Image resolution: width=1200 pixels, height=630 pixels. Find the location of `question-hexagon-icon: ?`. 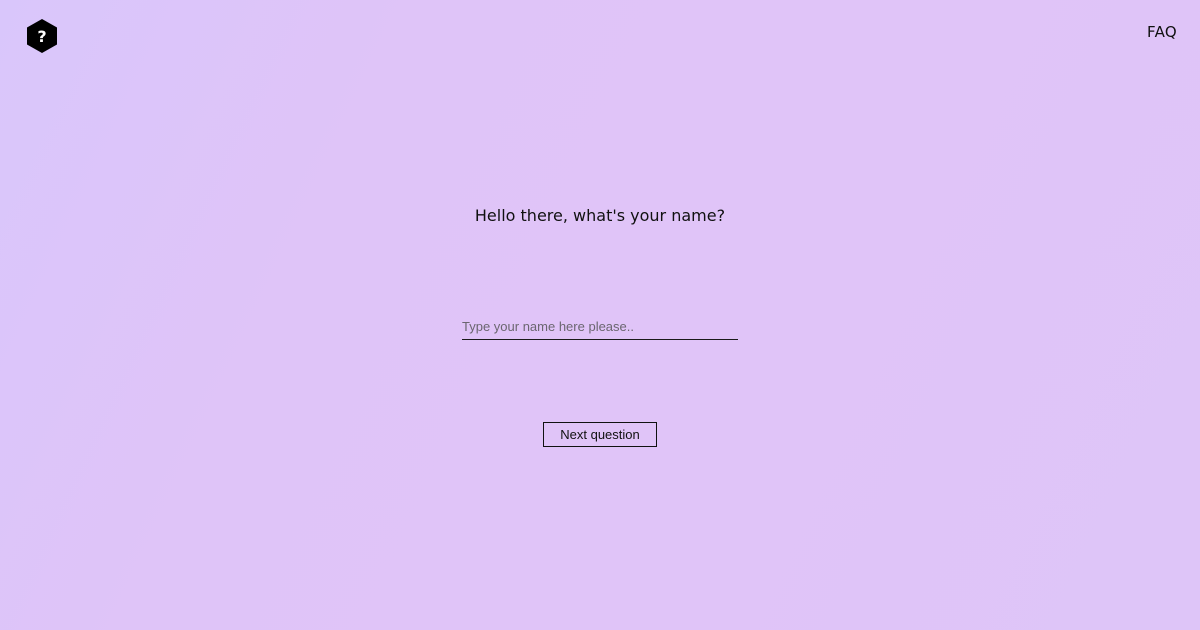

question-hexagon-icon: ? is located at coordinates (42, 36).